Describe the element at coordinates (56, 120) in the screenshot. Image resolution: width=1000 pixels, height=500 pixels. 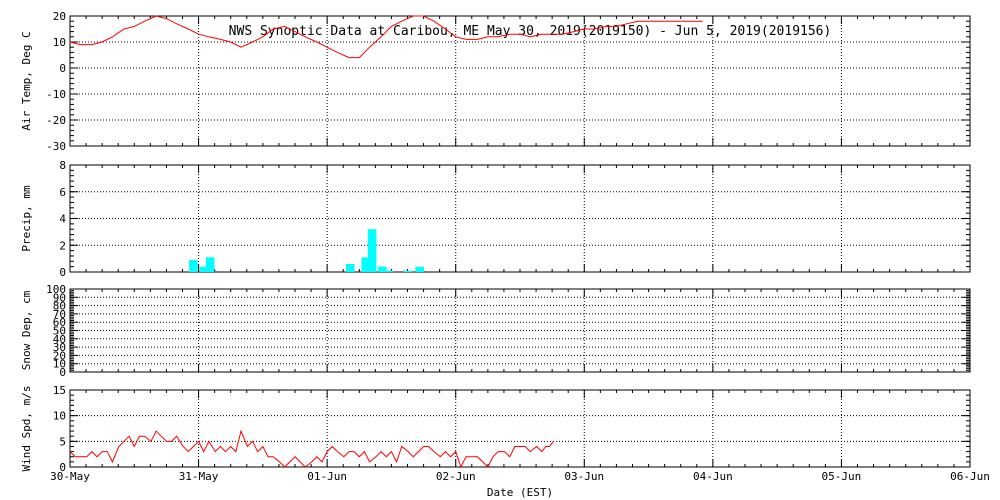
I see `y-tick-label: -20` at that location.